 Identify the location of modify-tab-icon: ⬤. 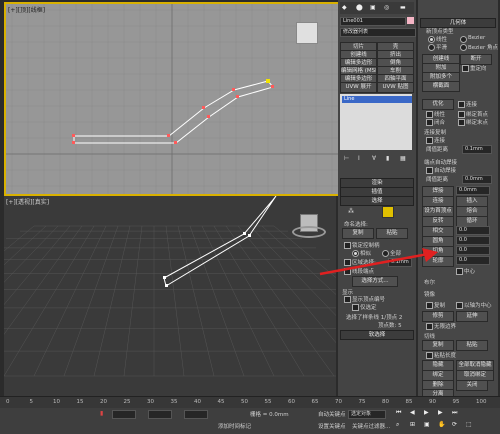
(359, 7).